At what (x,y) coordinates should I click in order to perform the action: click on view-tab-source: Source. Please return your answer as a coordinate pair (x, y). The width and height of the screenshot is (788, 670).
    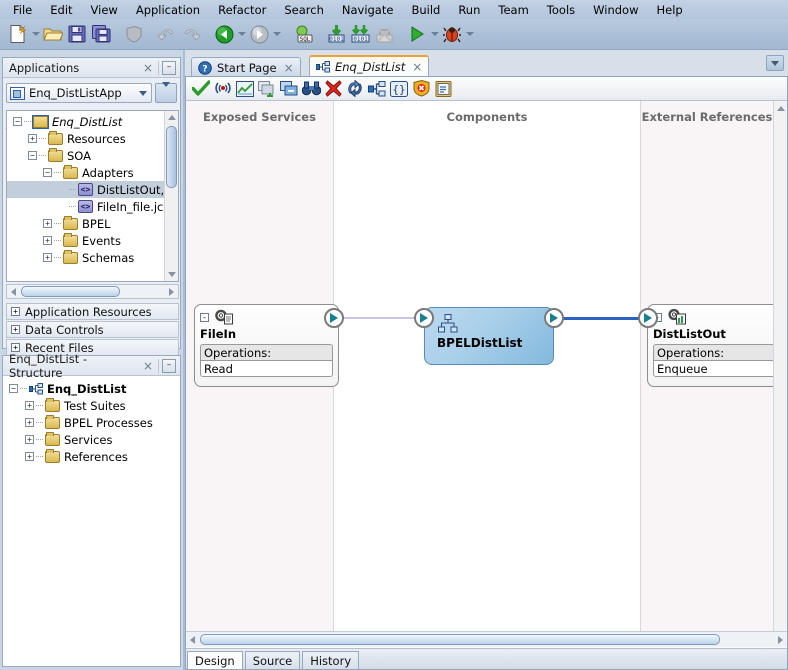
    Looking at the image, I should click on (272, 660).